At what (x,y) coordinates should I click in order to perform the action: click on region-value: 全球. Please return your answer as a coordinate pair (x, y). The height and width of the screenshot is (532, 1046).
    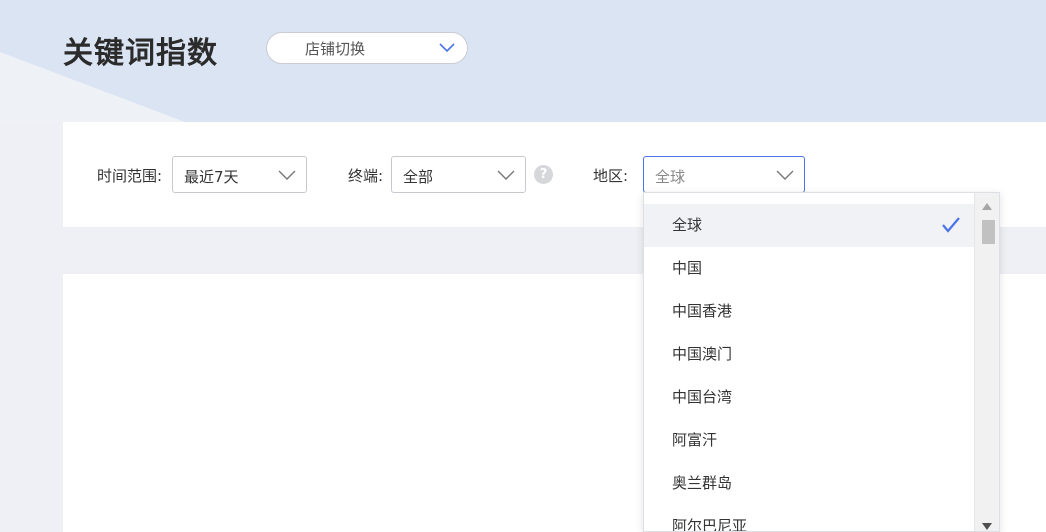
    Looking at the image, I should click on (670, 177).